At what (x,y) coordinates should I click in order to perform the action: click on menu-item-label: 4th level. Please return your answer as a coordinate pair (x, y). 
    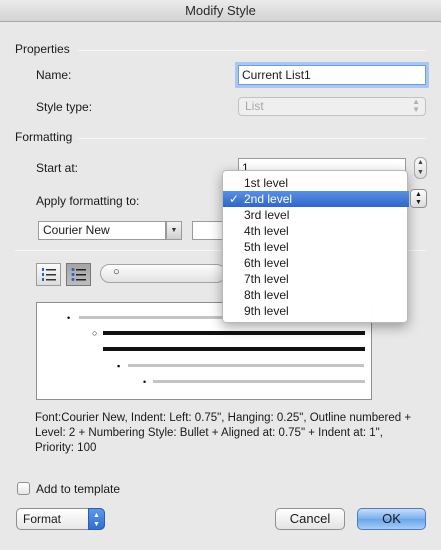
    Looking at the image, I should click on (266, 231).